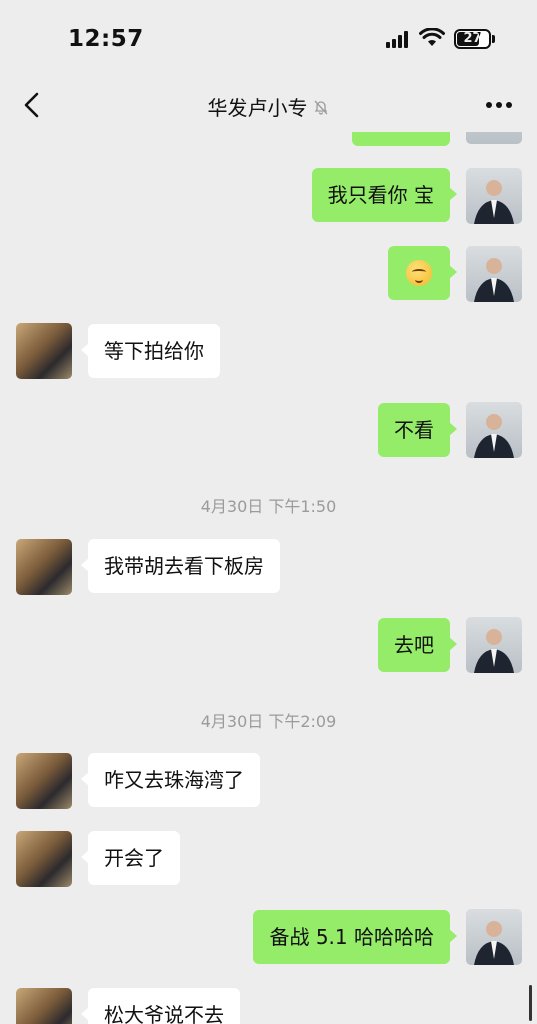 The height and width of the screenshot is (1024, 537). What do you see at coordinates (401, 139) in the screenshot?
I see `previous-message-bubble` at bounding box center [401, 139].